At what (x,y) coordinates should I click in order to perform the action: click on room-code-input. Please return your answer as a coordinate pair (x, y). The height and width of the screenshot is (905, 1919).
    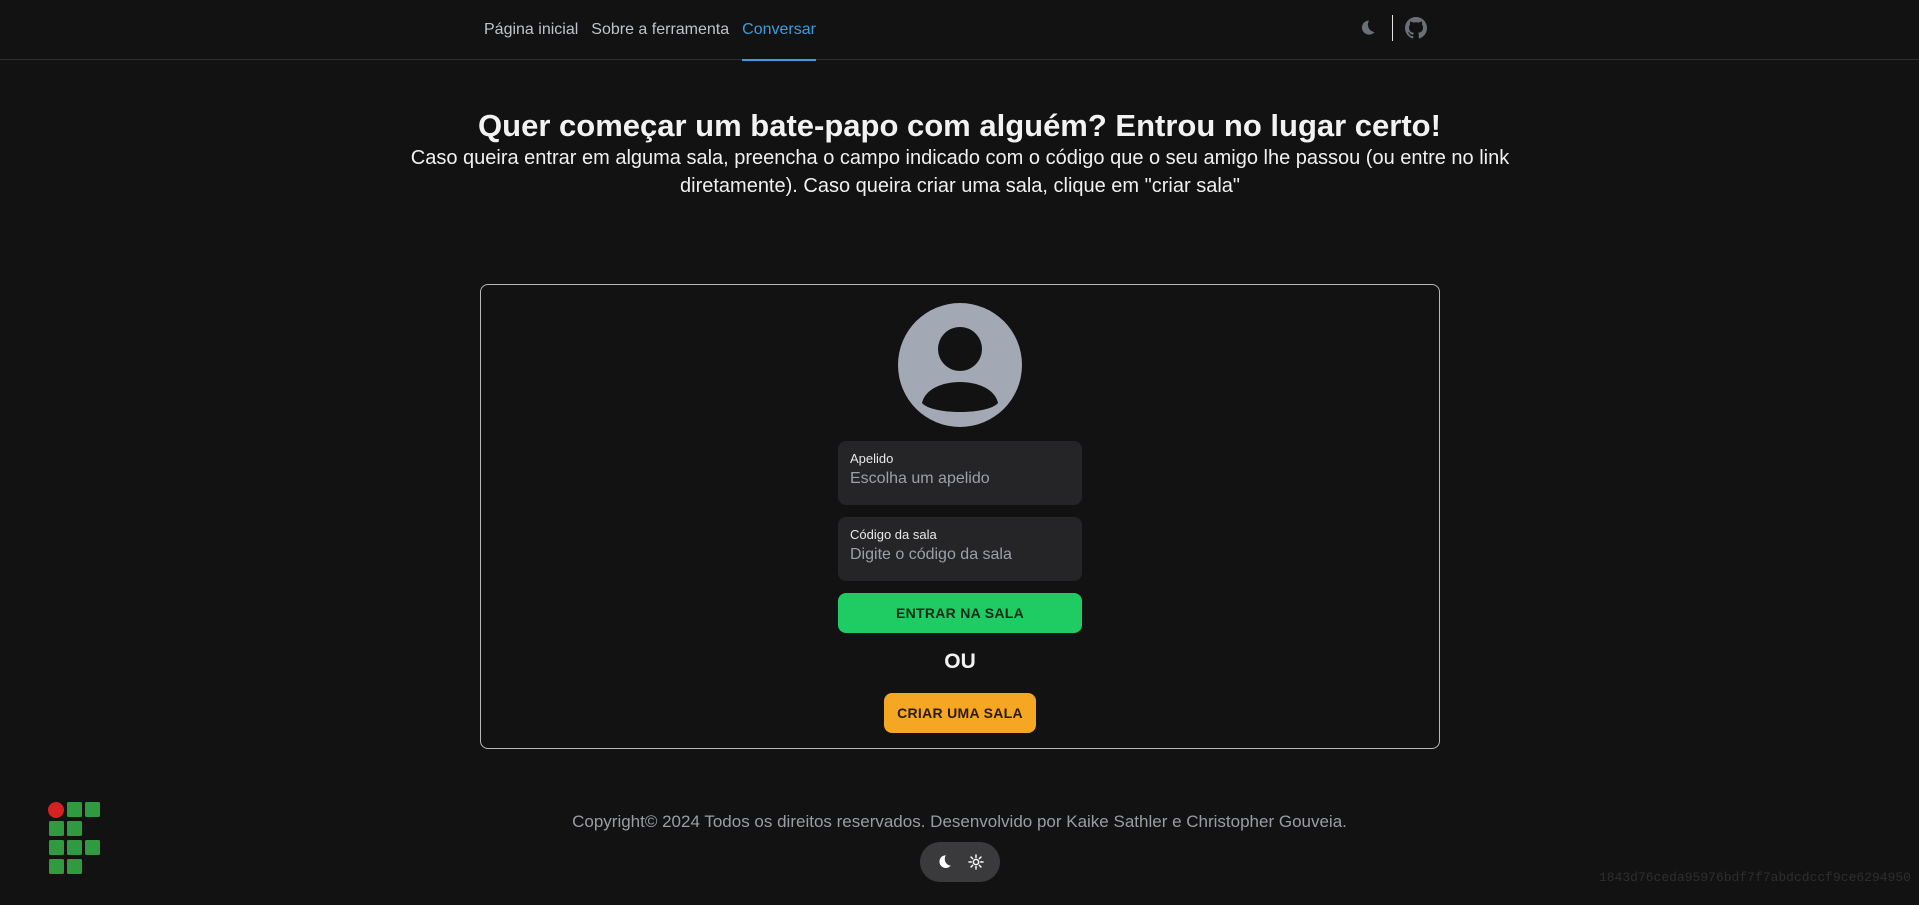
    Looking at the image, I should click on (960, 555).